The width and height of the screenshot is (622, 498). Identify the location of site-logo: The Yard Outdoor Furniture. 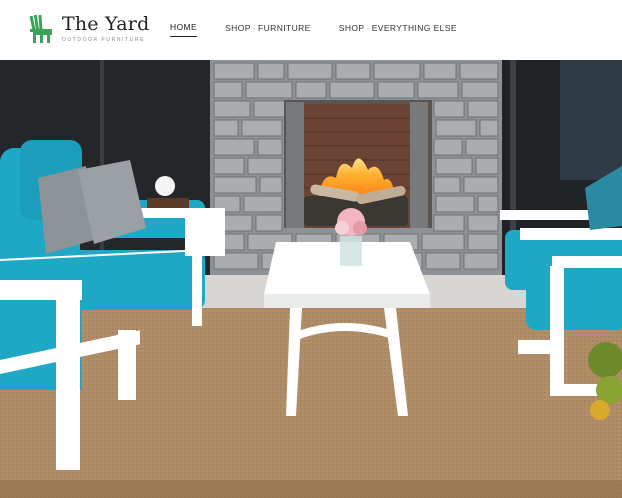
(89, 30).